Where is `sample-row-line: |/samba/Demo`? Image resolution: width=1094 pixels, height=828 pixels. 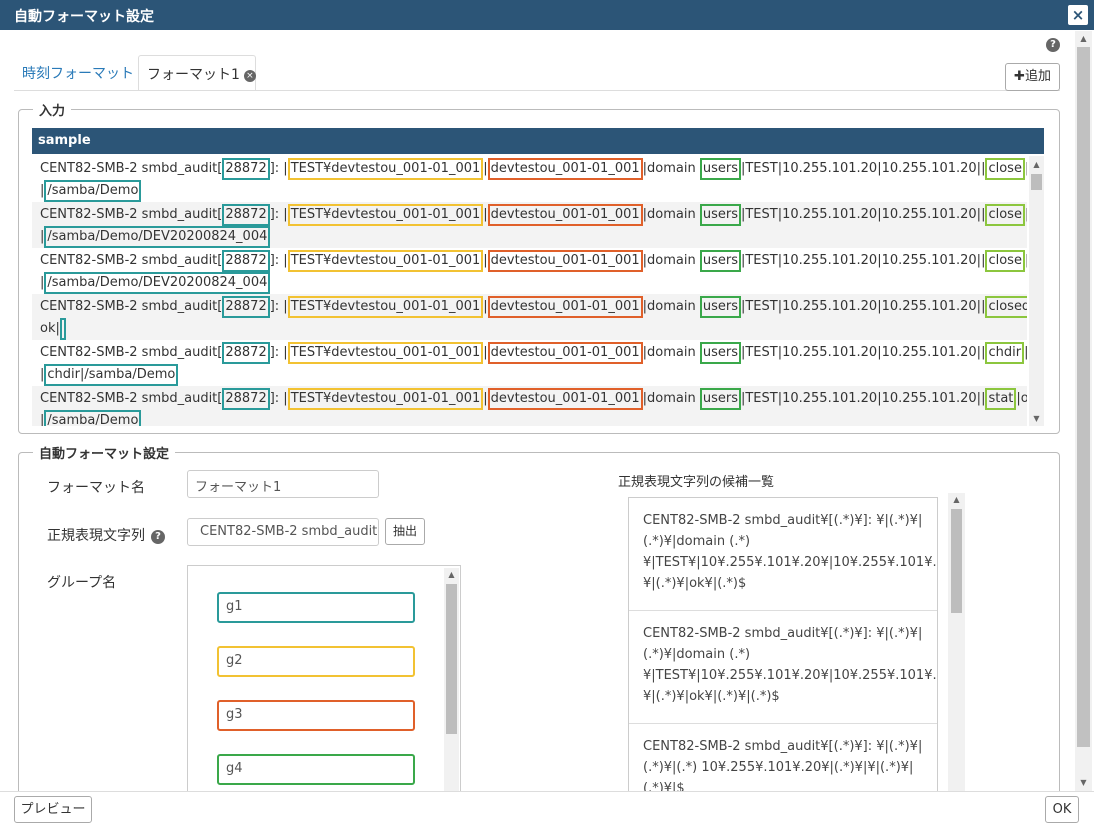
sample-row-line: |/samba/Demo is located at coordinates (529, 191).